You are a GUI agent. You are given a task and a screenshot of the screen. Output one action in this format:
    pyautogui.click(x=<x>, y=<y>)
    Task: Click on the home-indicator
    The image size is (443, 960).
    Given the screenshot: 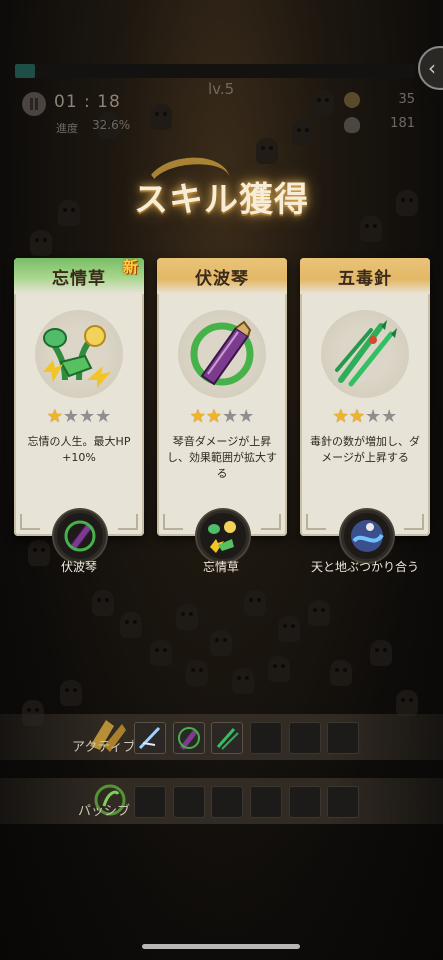 What is the action you would take?
    pyautogui.click(x=221, y=946)
    